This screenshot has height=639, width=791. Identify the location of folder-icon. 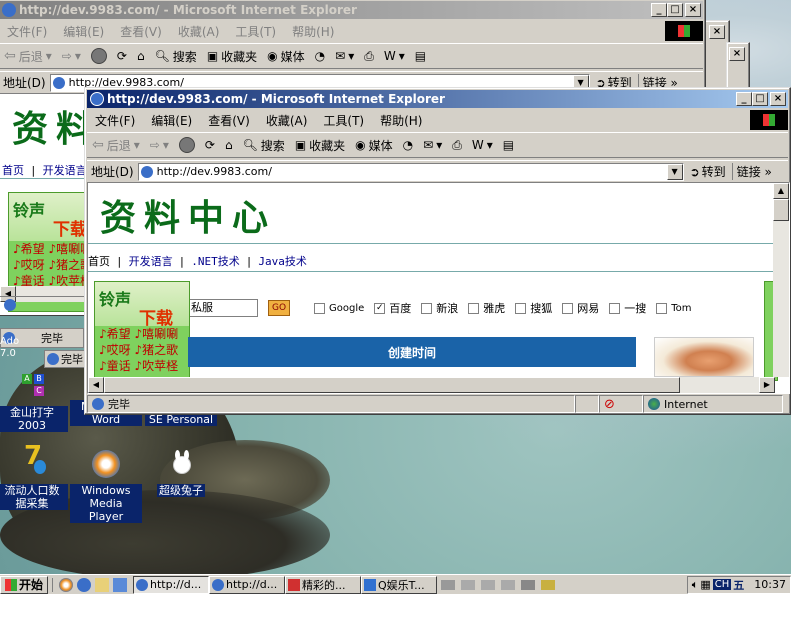
(548, 584).